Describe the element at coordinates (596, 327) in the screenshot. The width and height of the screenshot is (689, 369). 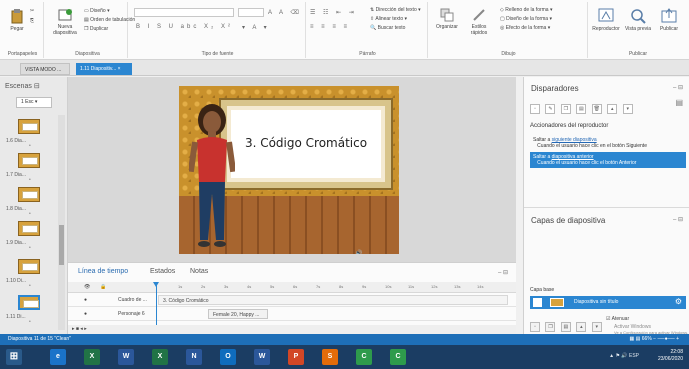
I see `layer-down-icon: ▾` at that location.